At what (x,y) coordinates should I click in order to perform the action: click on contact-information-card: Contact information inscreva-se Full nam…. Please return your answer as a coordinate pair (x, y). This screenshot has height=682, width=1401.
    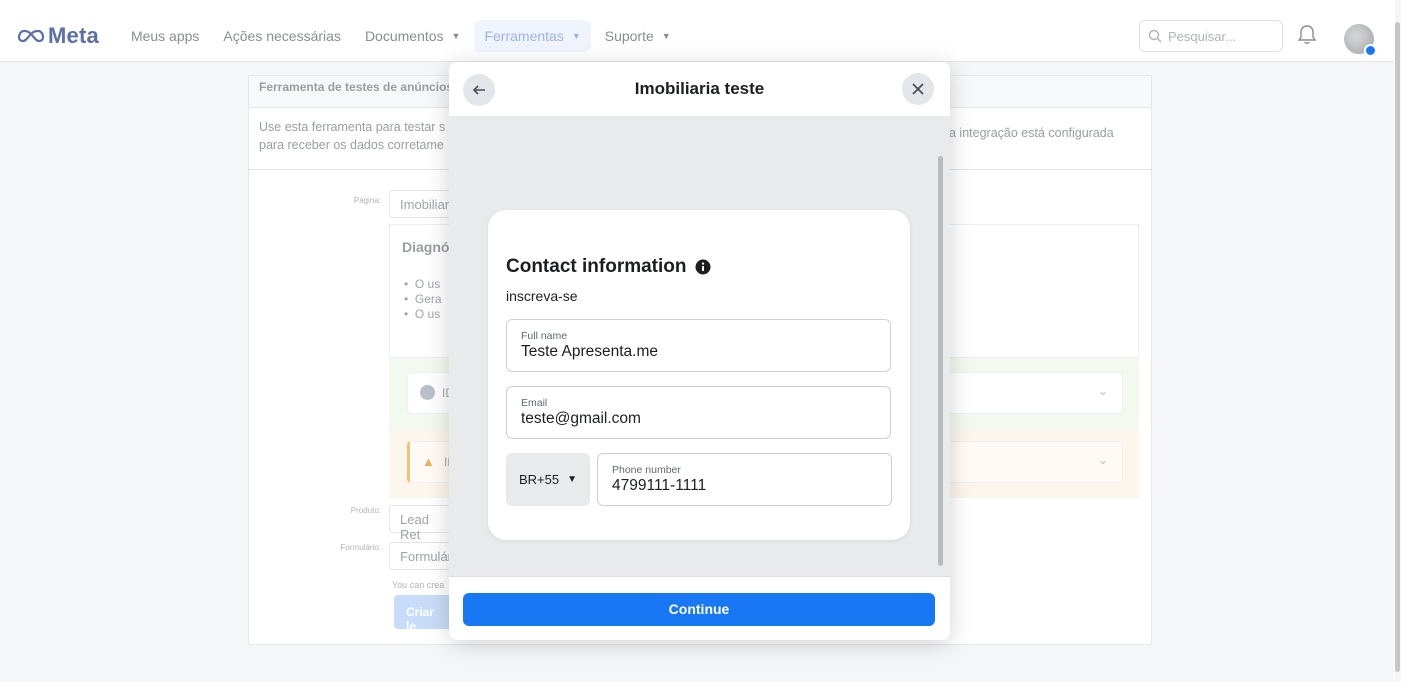
    Looking at the image, I should click on (699, 375).